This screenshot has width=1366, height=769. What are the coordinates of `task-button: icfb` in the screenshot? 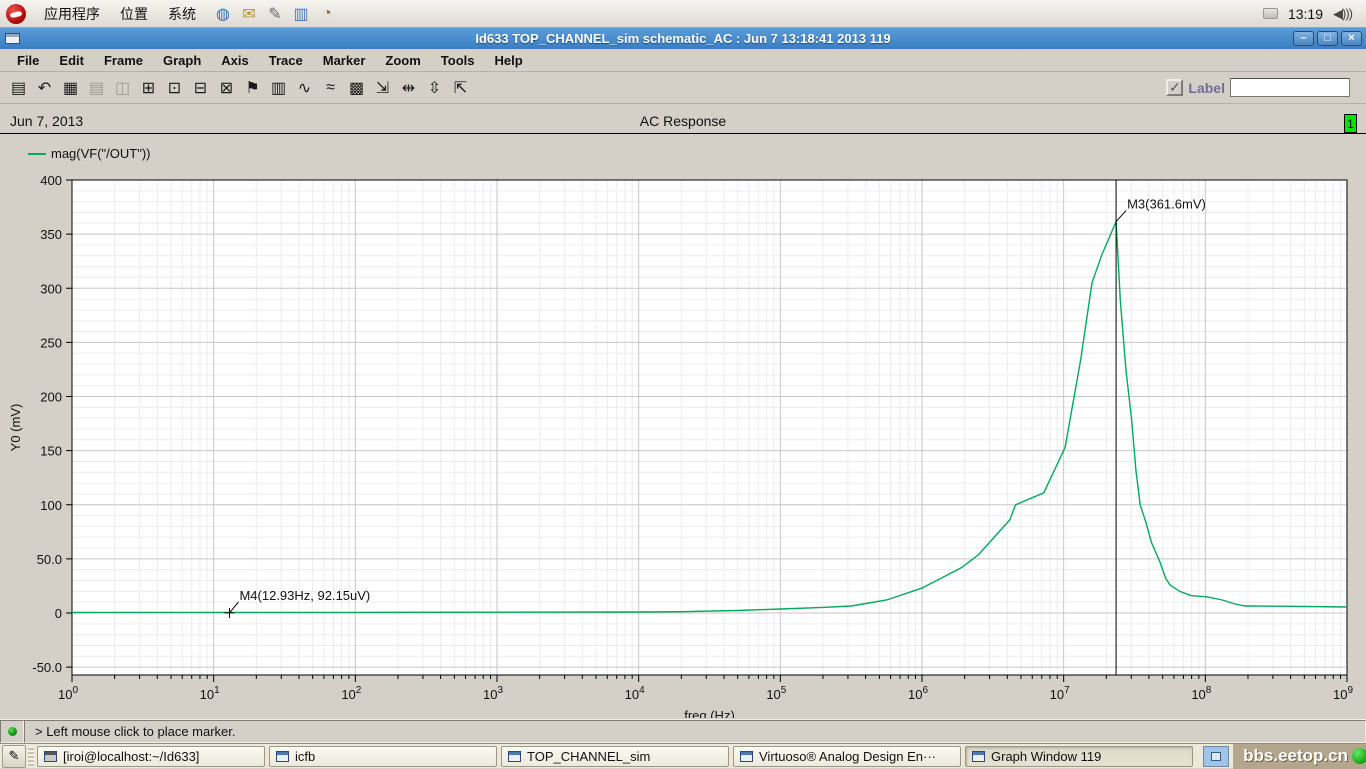 It's located at (383, 756).